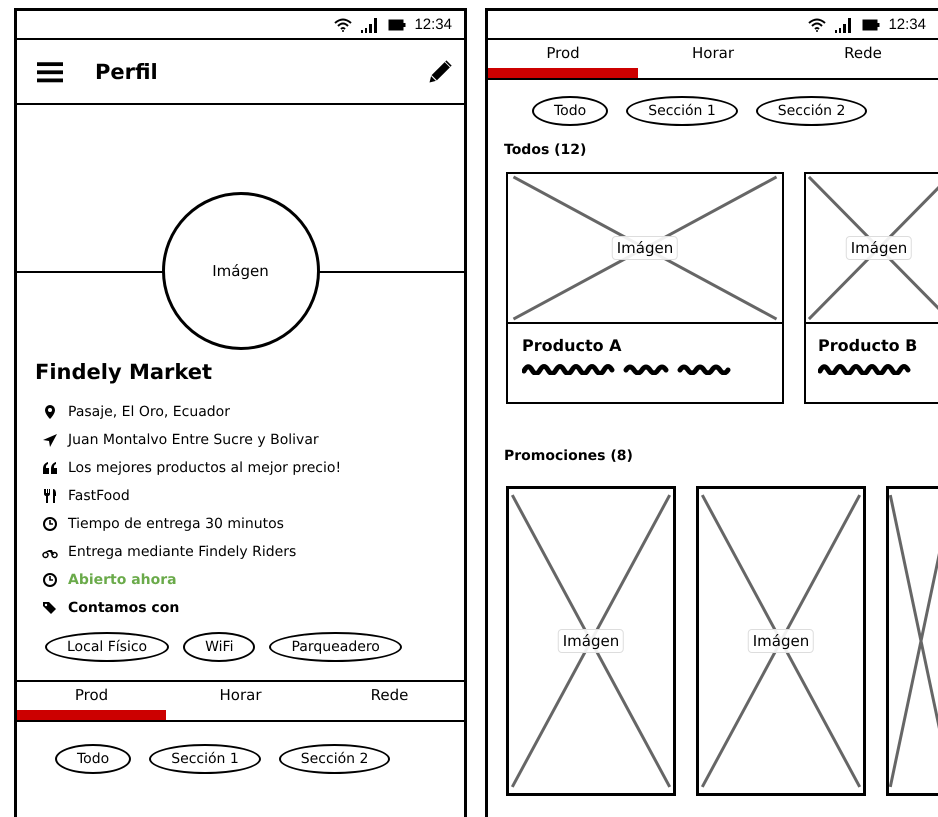  I want to click on product-name: Producto B, so click(868, 345).